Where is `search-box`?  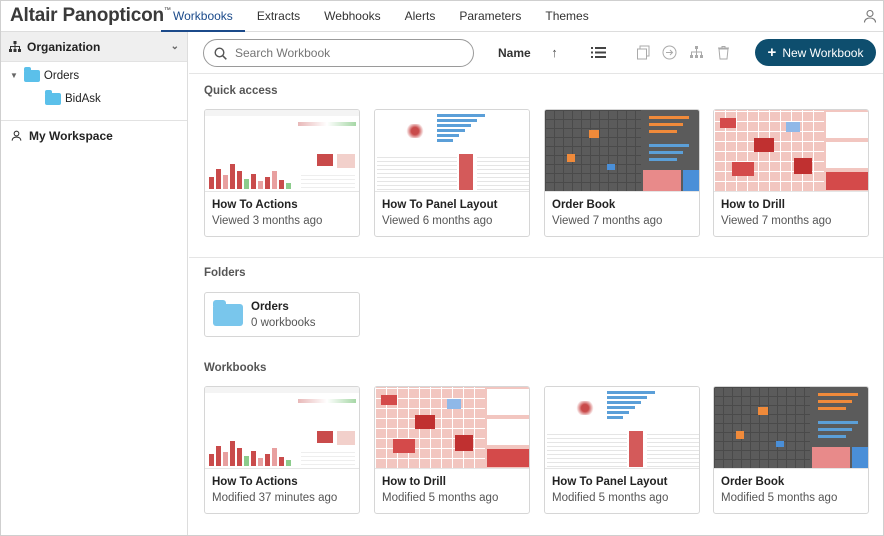 search-box is located at coordinates (338, 53).